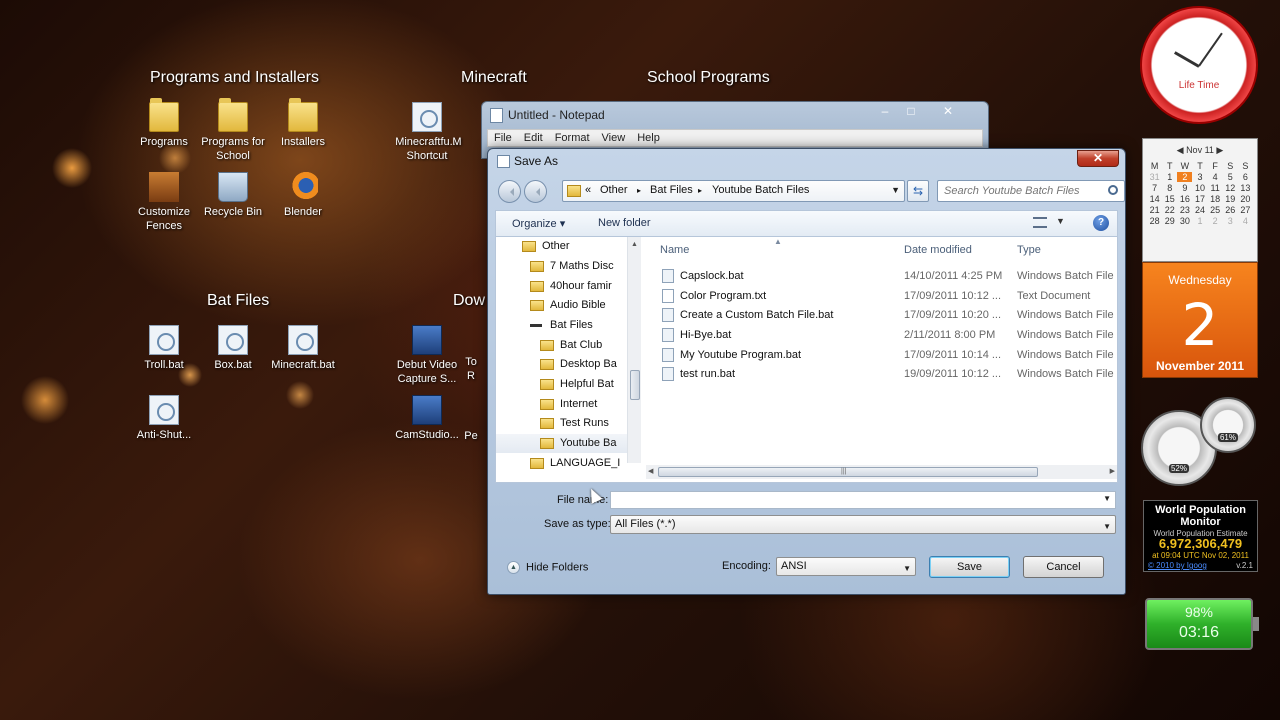  What do you see at coordinates (1040, 222) in the screenshot?
I see `views-icon` at bounding box center [1040, 222].